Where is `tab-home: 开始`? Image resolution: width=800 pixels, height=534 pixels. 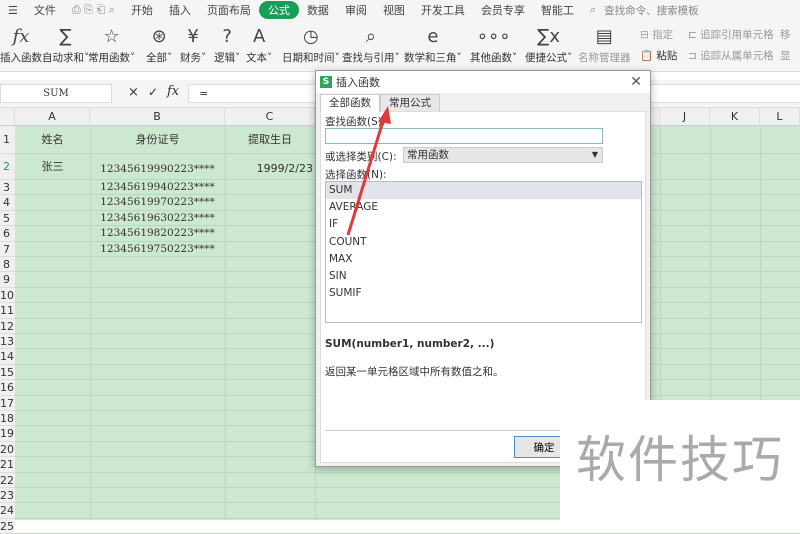 tab-home: 开始 is located at coordinates (142, 10).